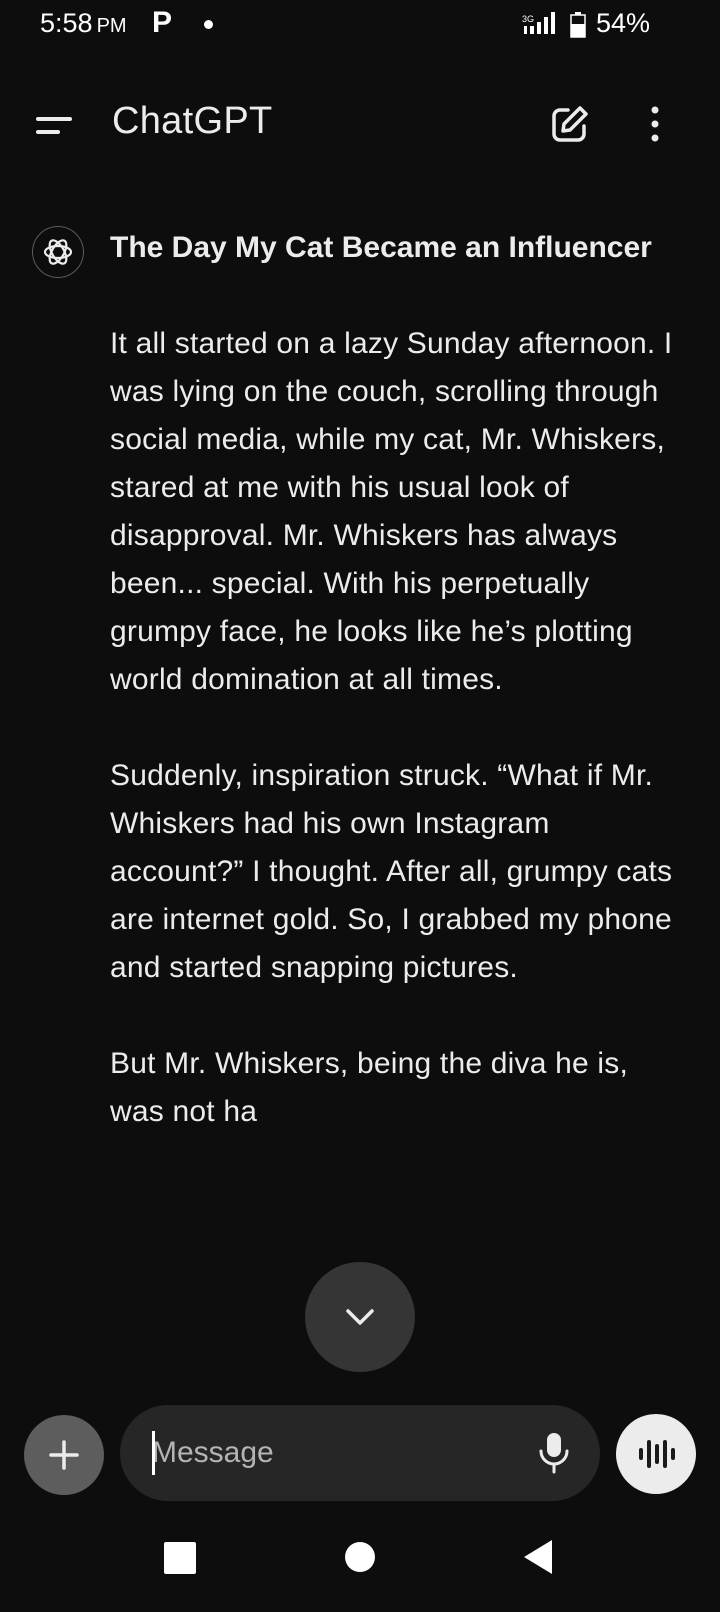 The width and height of the screenshot is (720, 1612). I want to click on status-time: 5:58 PM, so click(83, 23).